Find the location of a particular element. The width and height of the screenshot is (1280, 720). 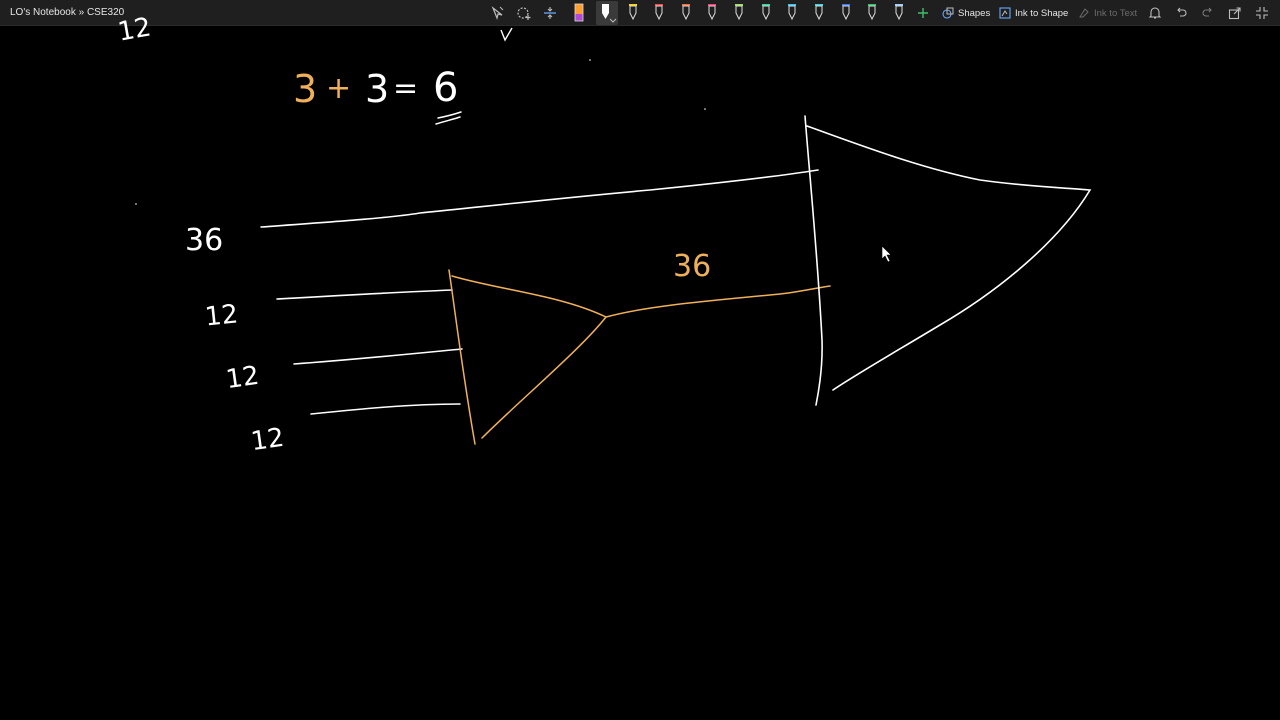

input-wire-b is located at coordinates (378, 356).